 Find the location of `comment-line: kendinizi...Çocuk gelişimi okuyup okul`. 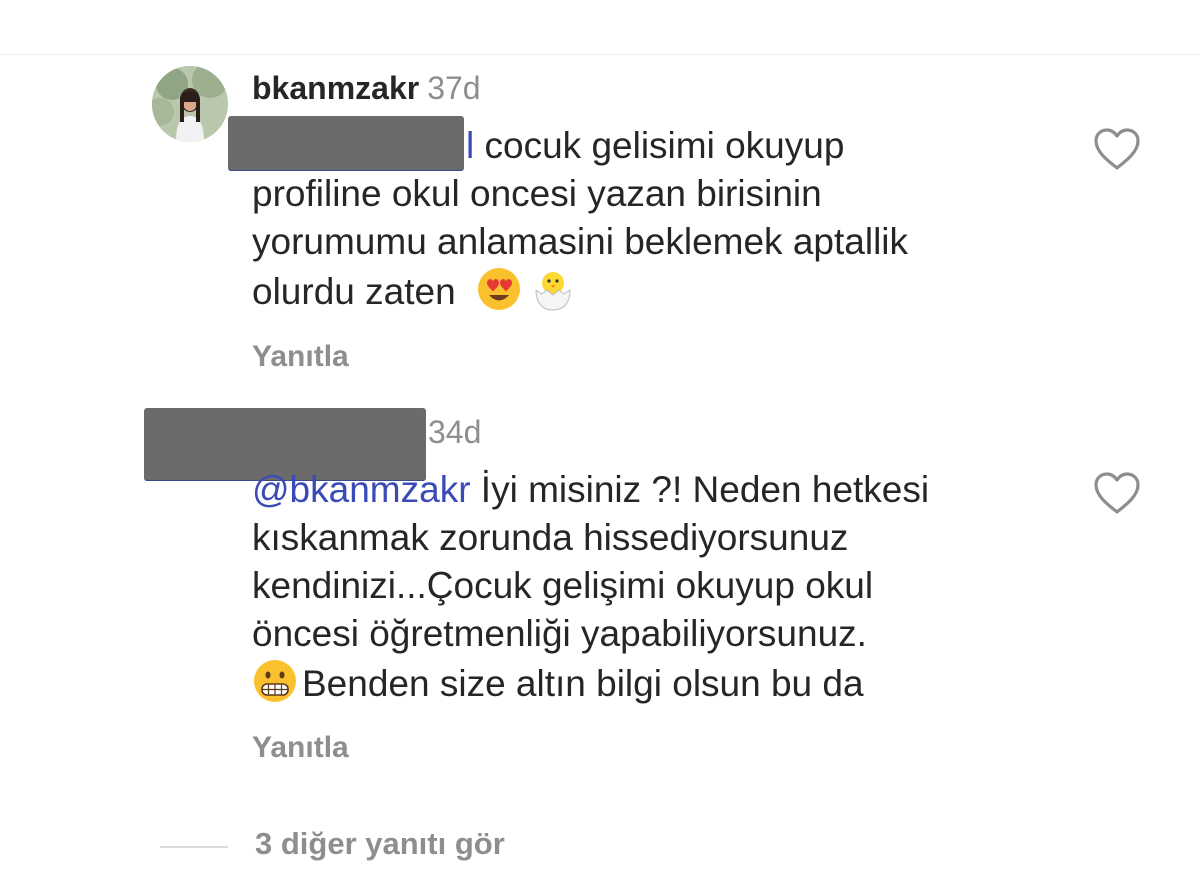

comment-line: kendinizi...Çocuk gelişimi okuyup okul is located at coordinates (563, 585).